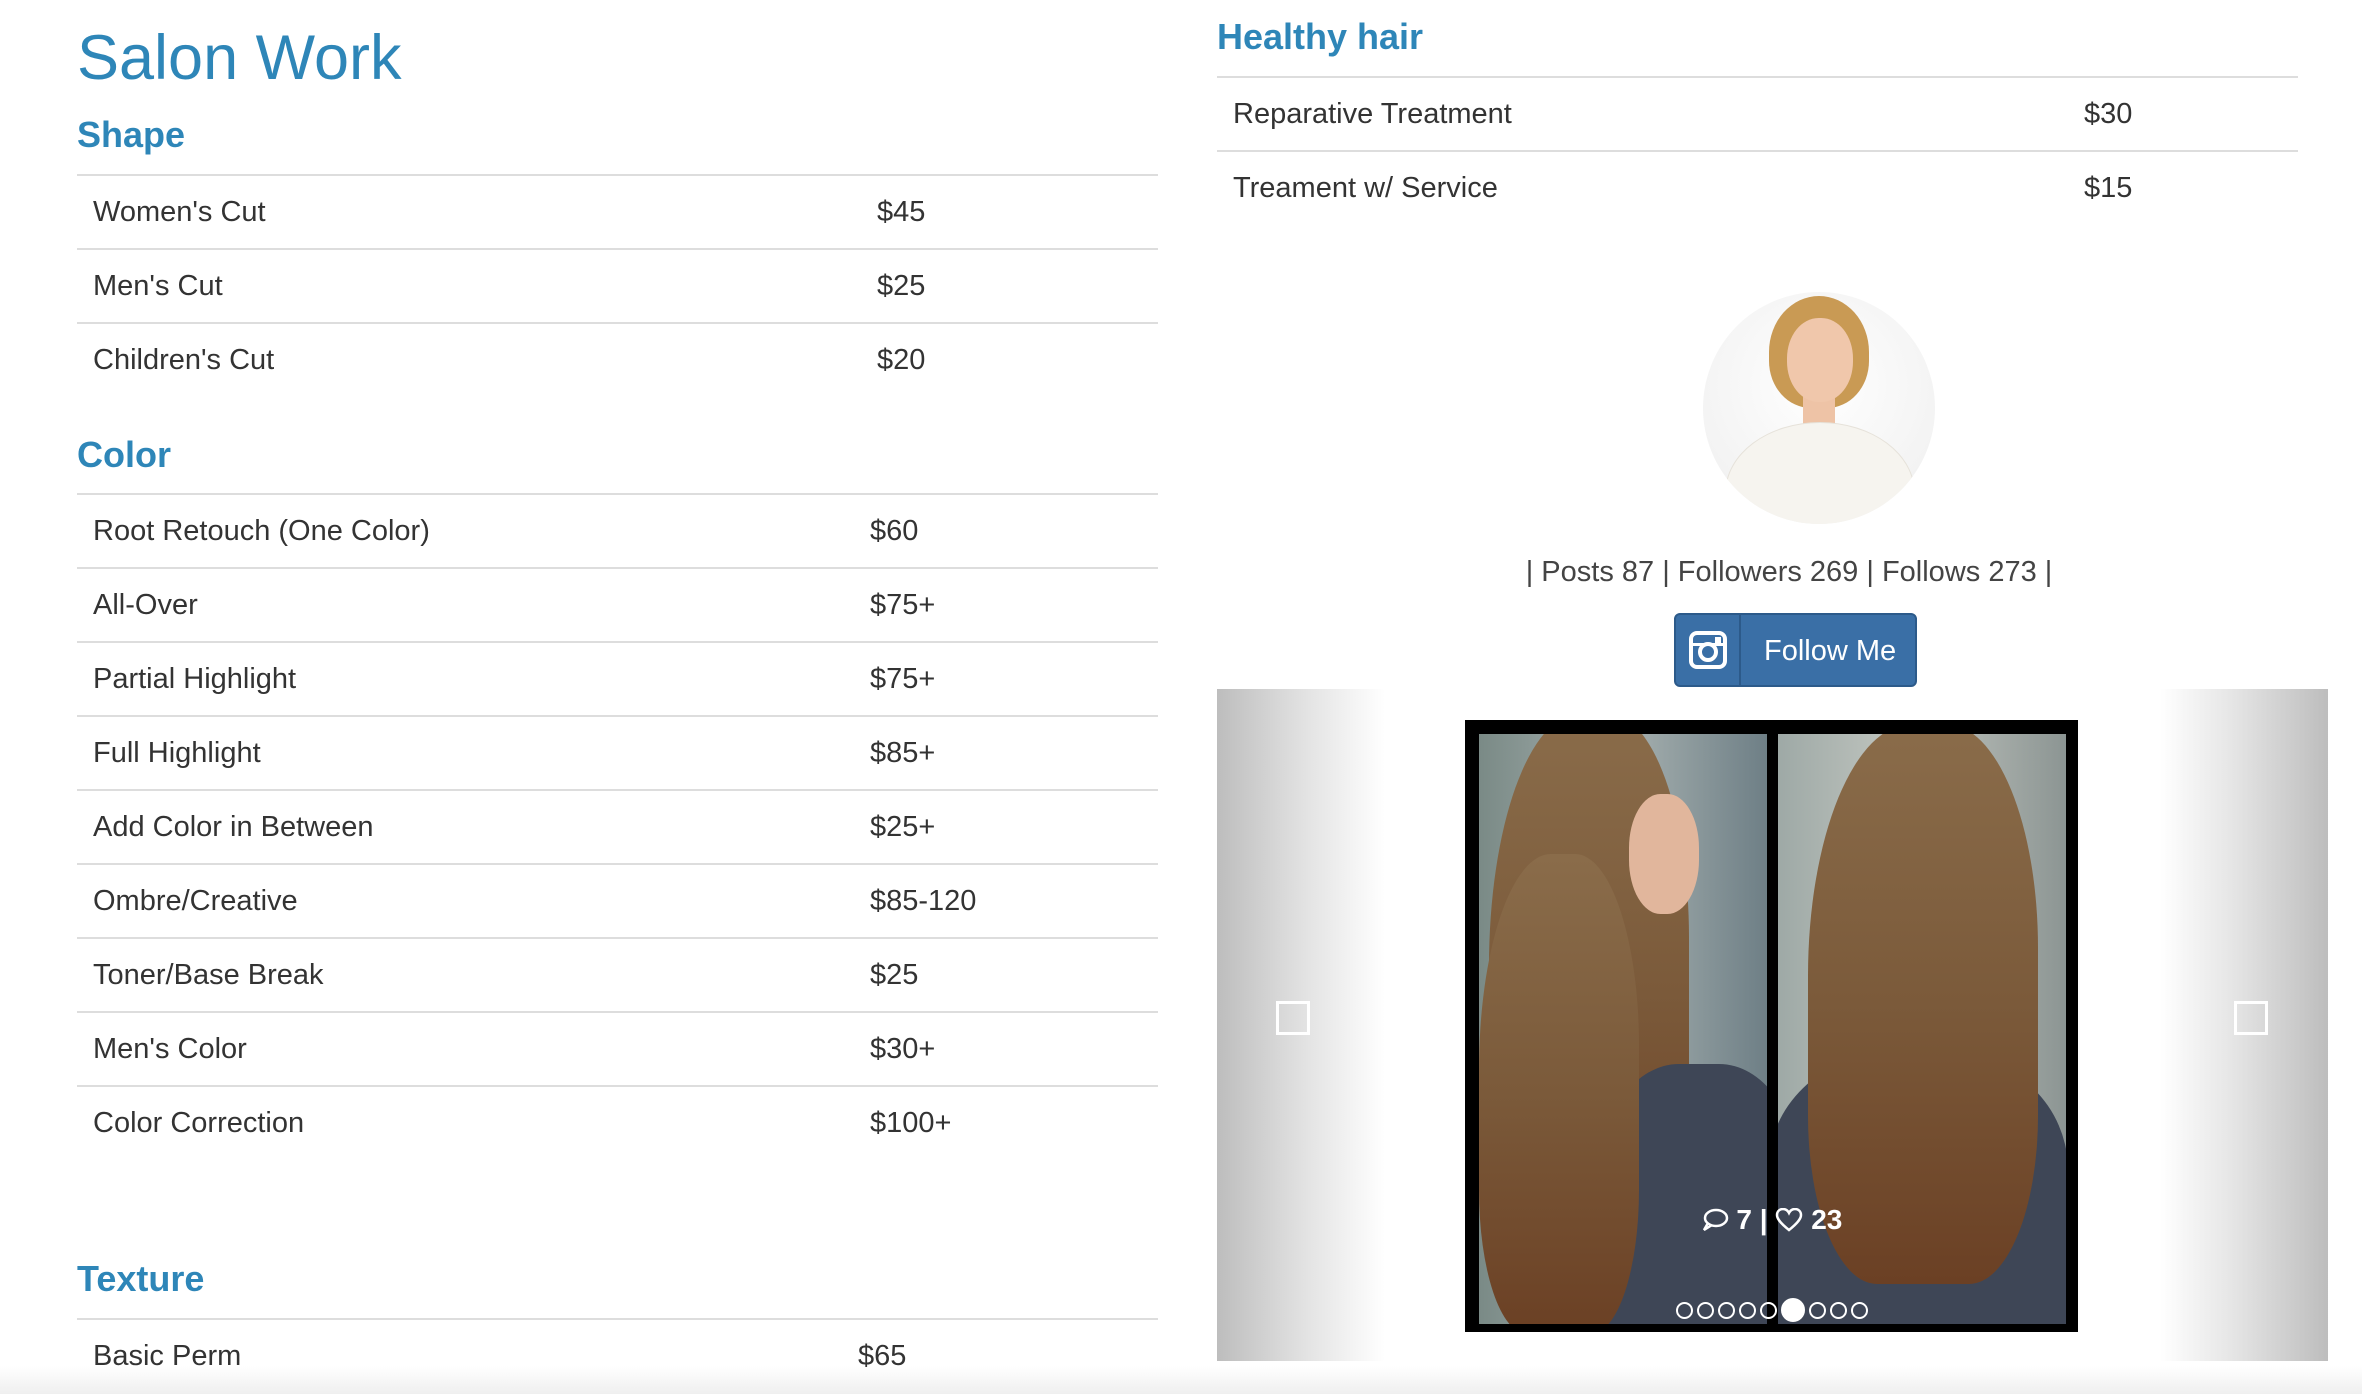  I want to click on table-row: Women's Cut $45, so click(617, 211).